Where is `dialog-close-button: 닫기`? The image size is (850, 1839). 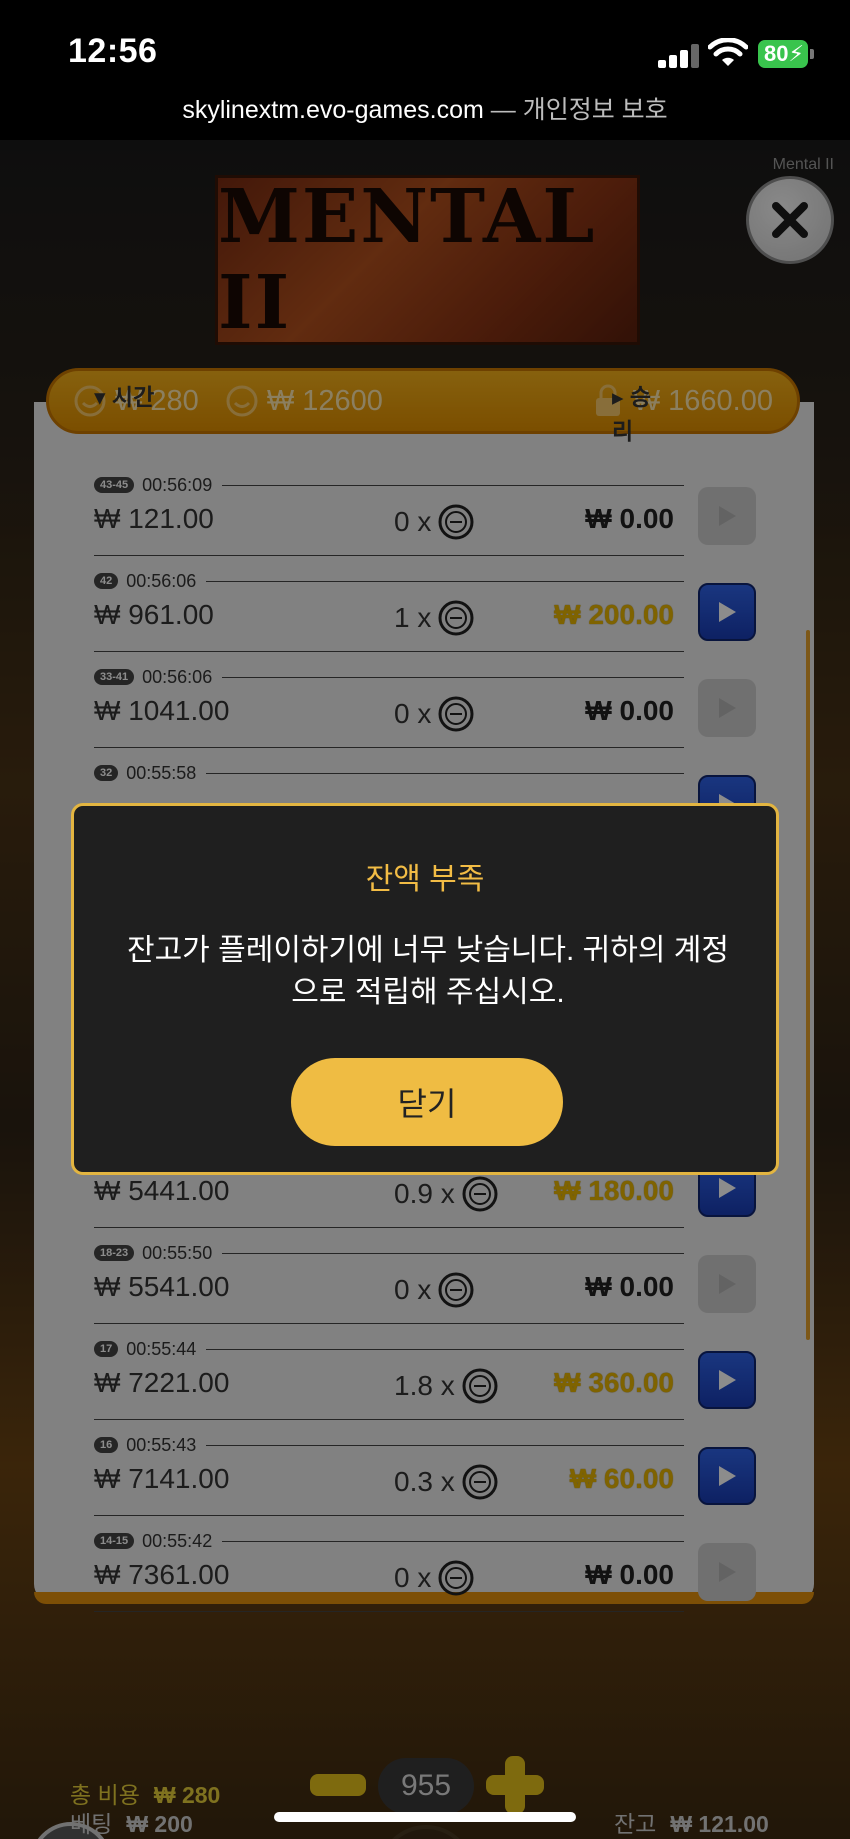
dialog-close-button: 닫기 is located at coordinates (427, 1102).